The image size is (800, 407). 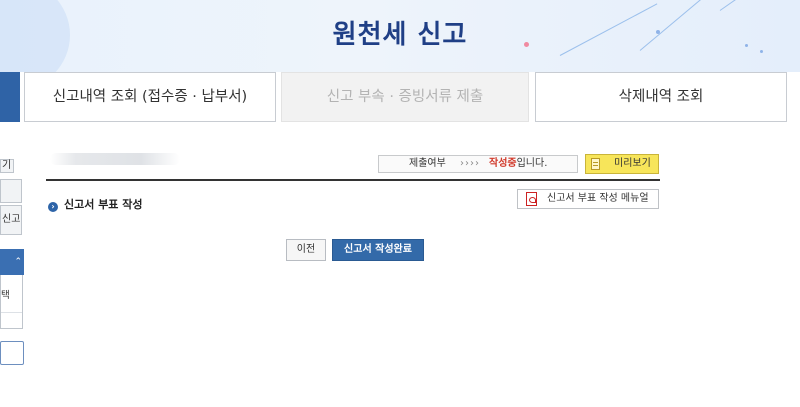 What do you see at coordinates (11, 220) in the screenshot?
I see `sidebar-button: 신고` at bounding box center [11, 220].